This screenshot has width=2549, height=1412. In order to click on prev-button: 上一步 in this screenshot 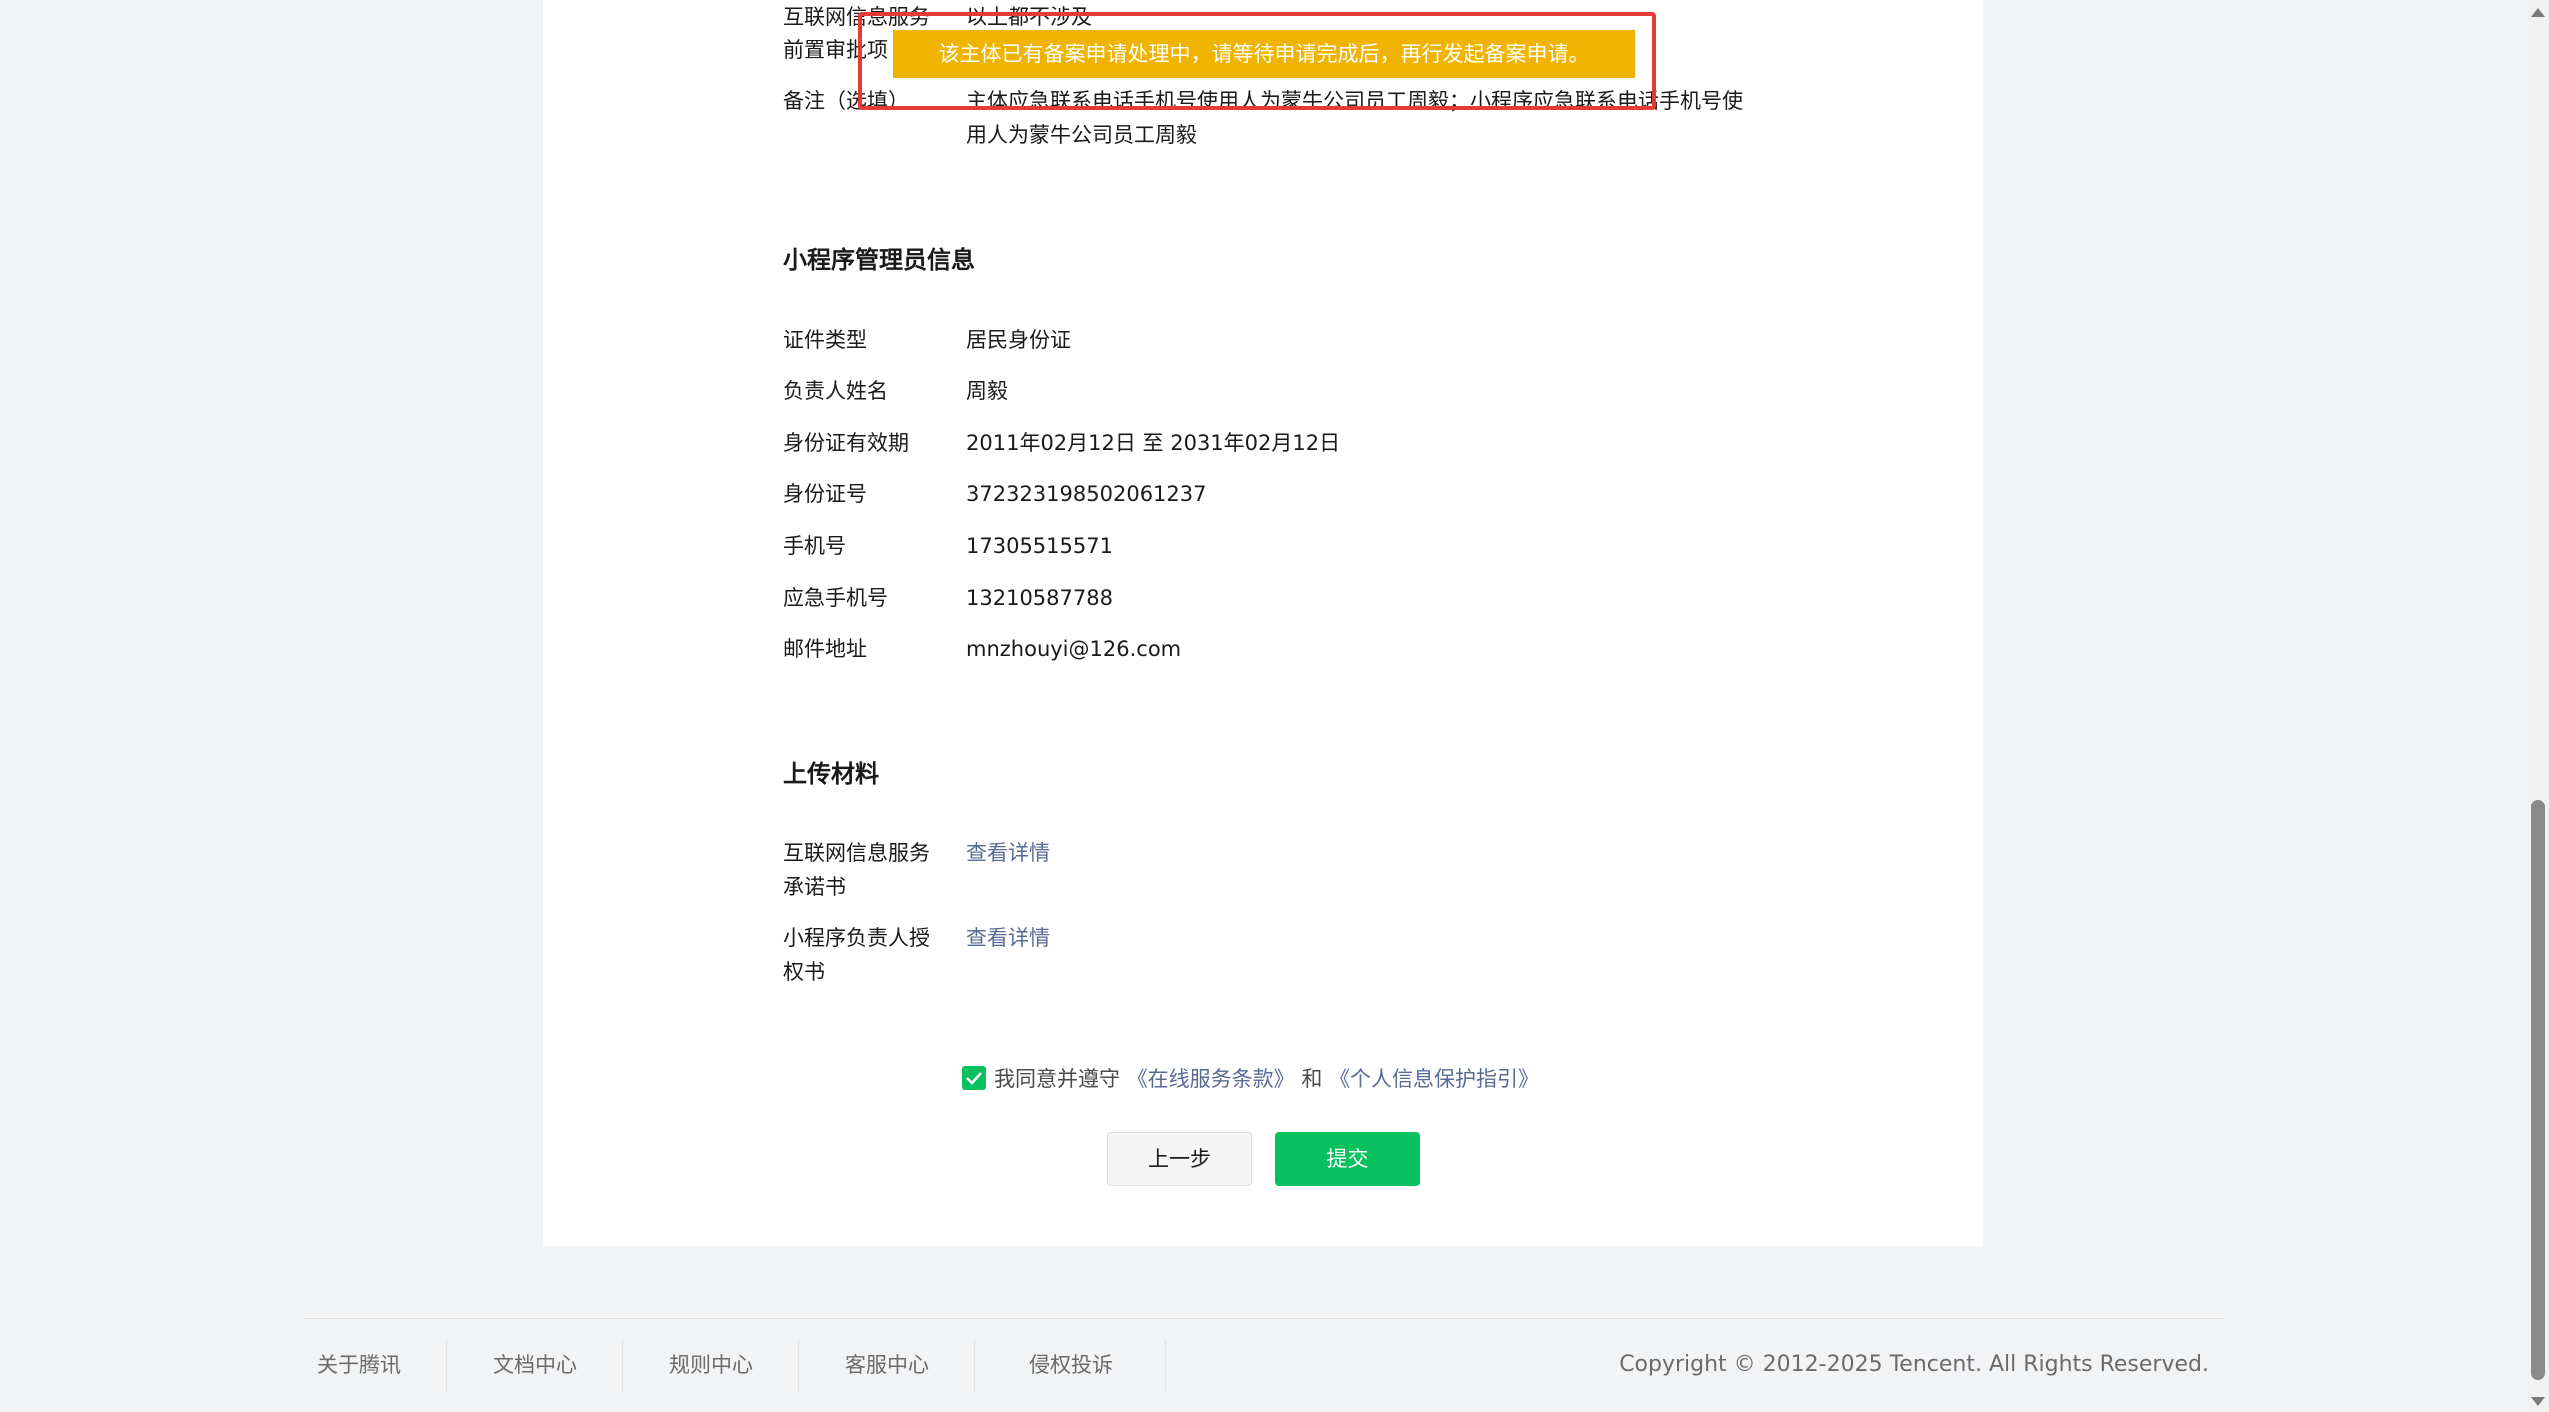, I will do `click(1179, 1159)`.